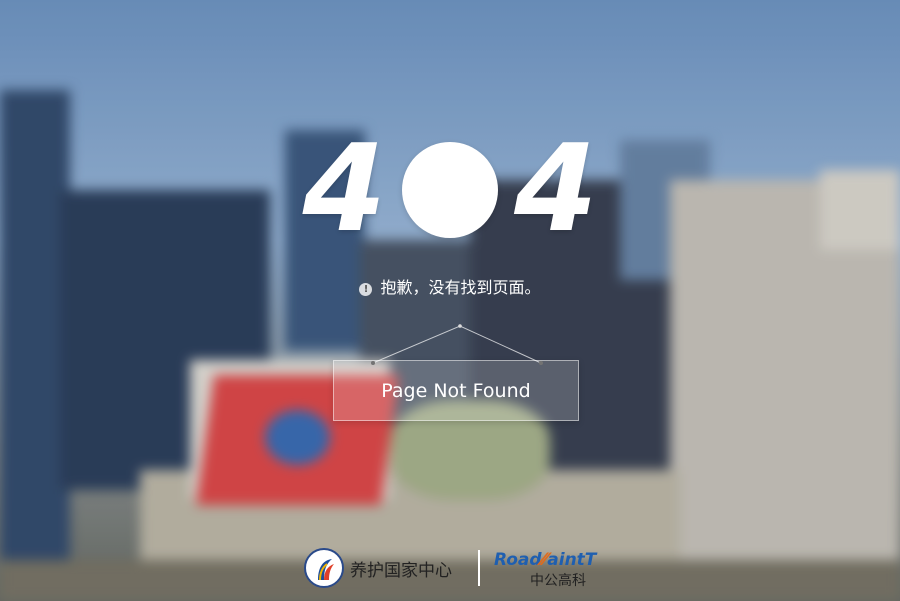 The height and width of the screenshot is (601, 900). What do you see at coordinates (460, 287) in the screenshot?
I see `error-message-text: 抱歉，没有找到页面。` at bounding box center [460, 287].